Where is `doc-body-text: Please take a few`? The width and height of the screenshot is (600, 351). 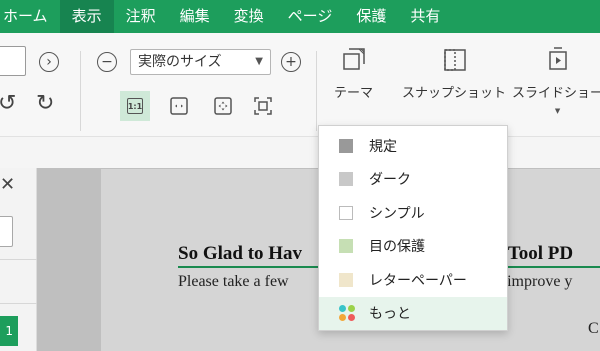 doc-body-text: Please take a few is located at coordinates (233, 281).